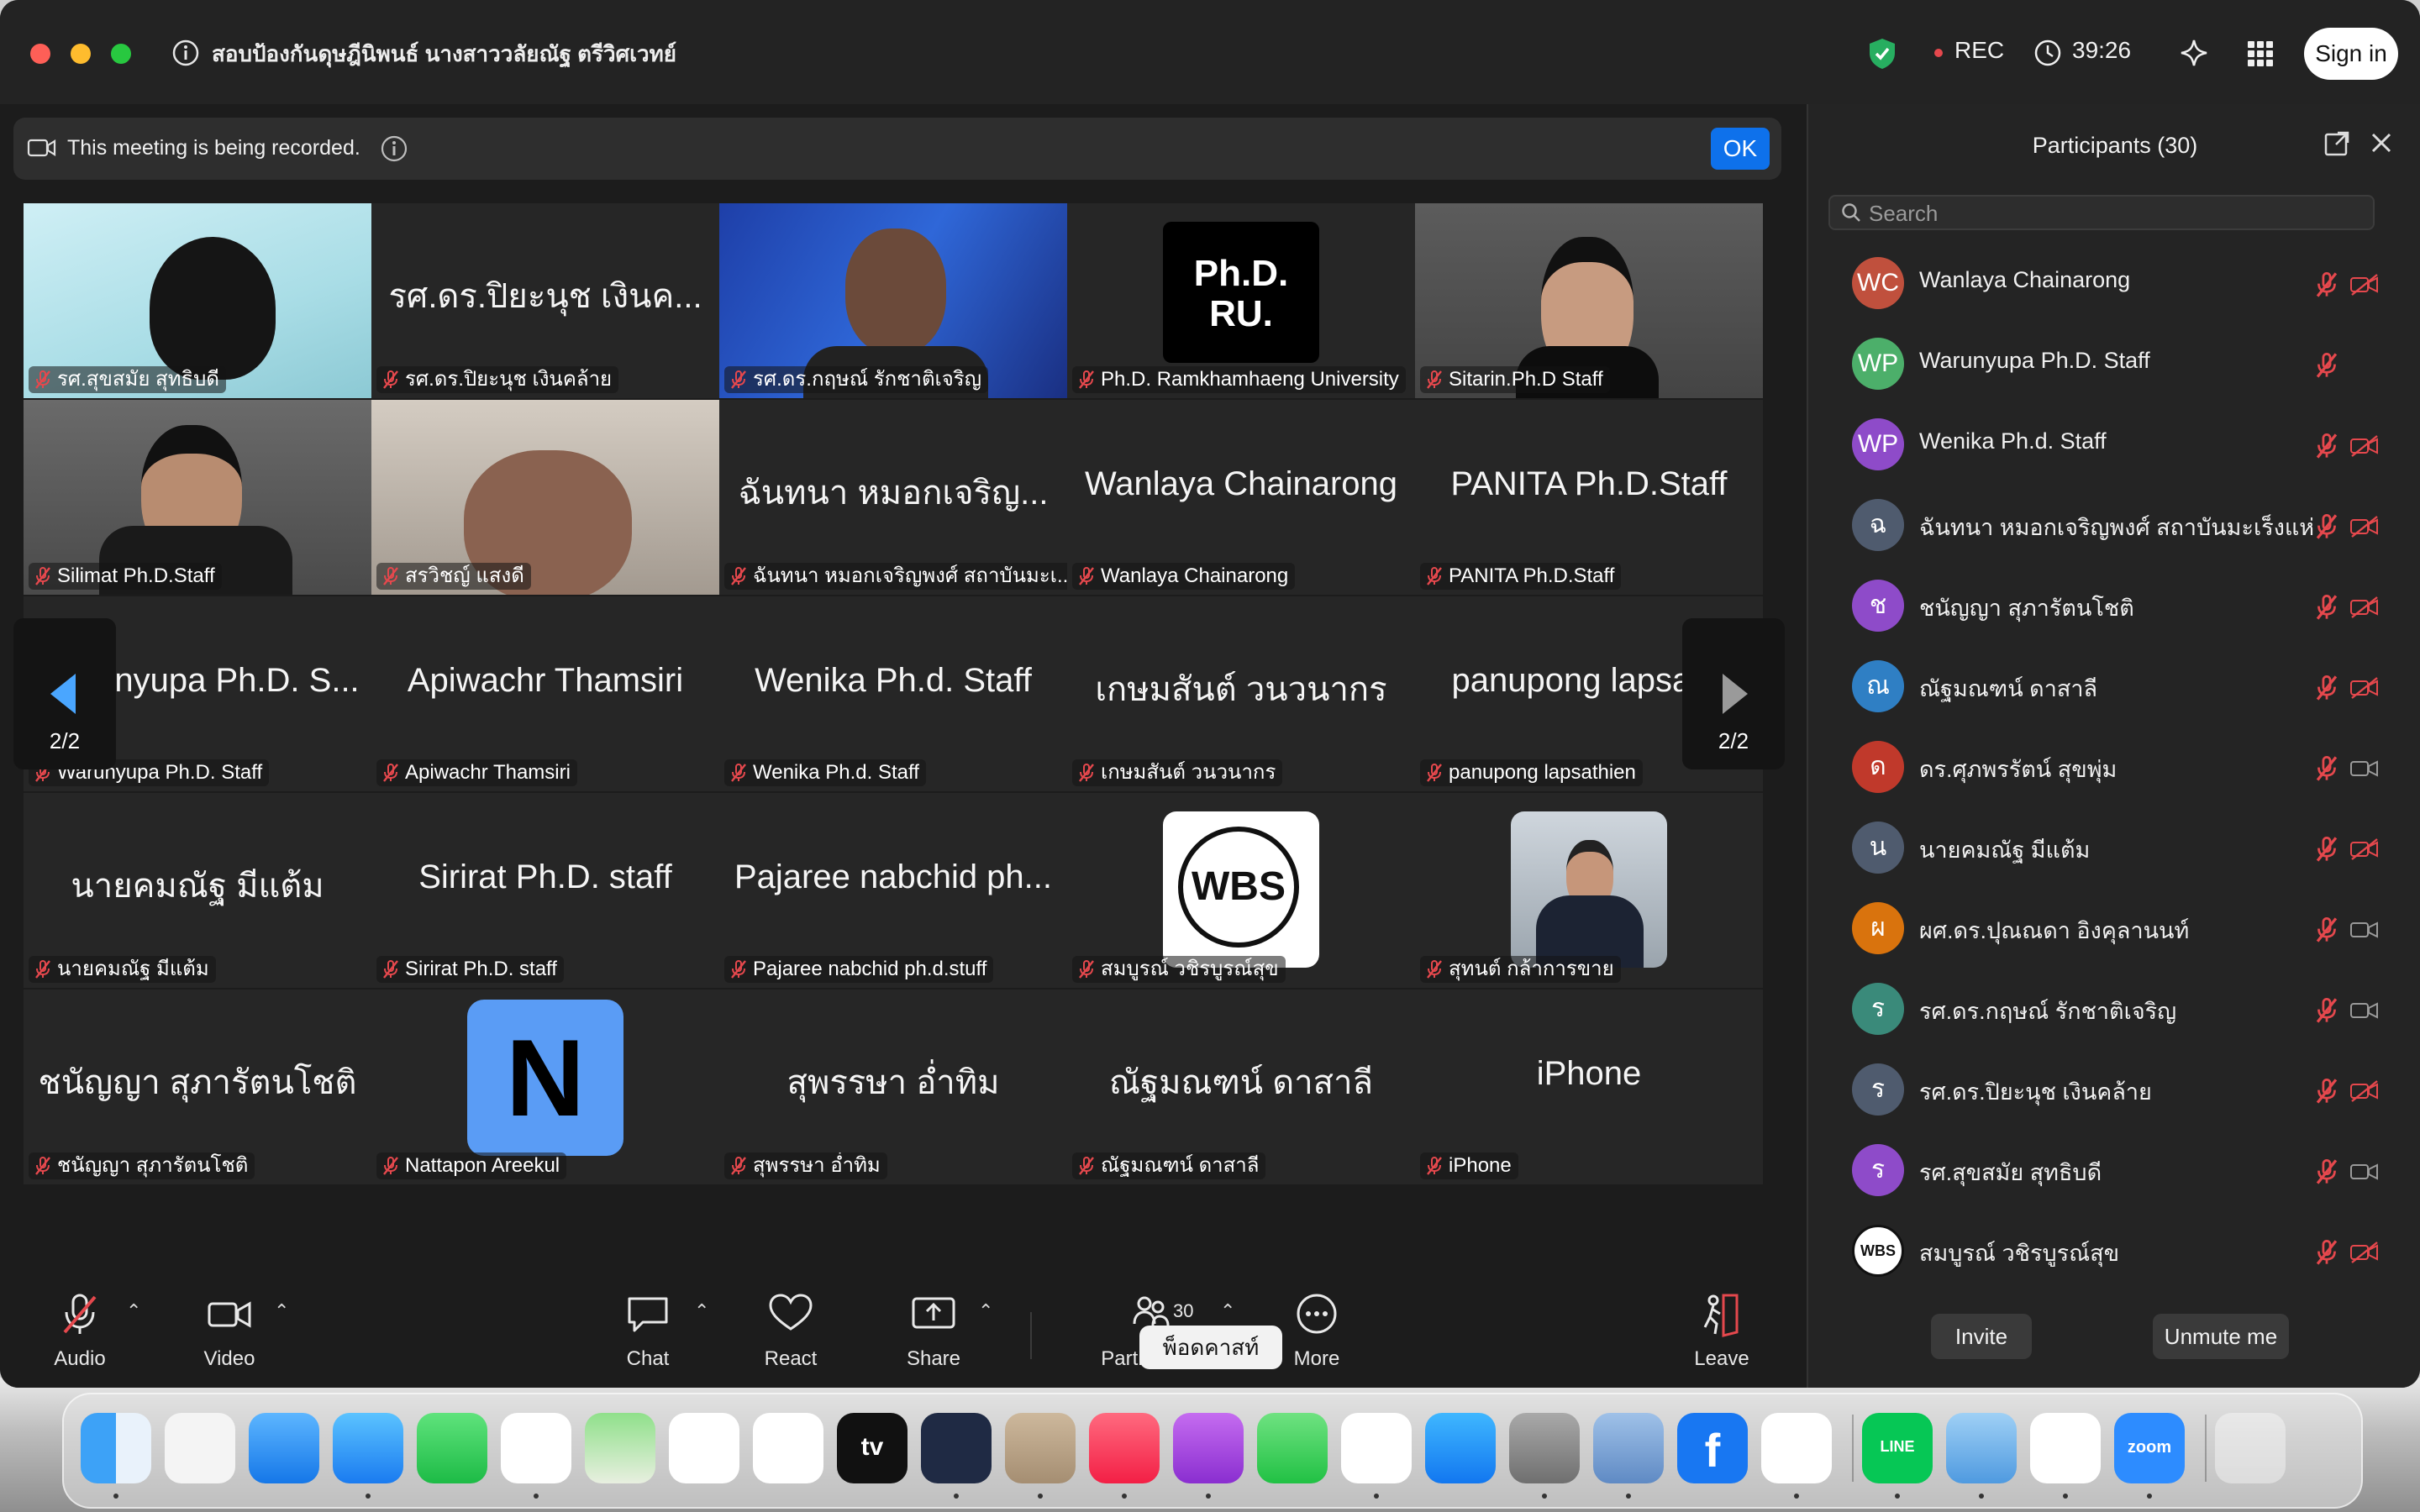 The width and height of the screenshot is (2420, 1512). Describe the element at coordinates (872, 1448) in the screenshot. I see `appletv-icon: tv` at that location.